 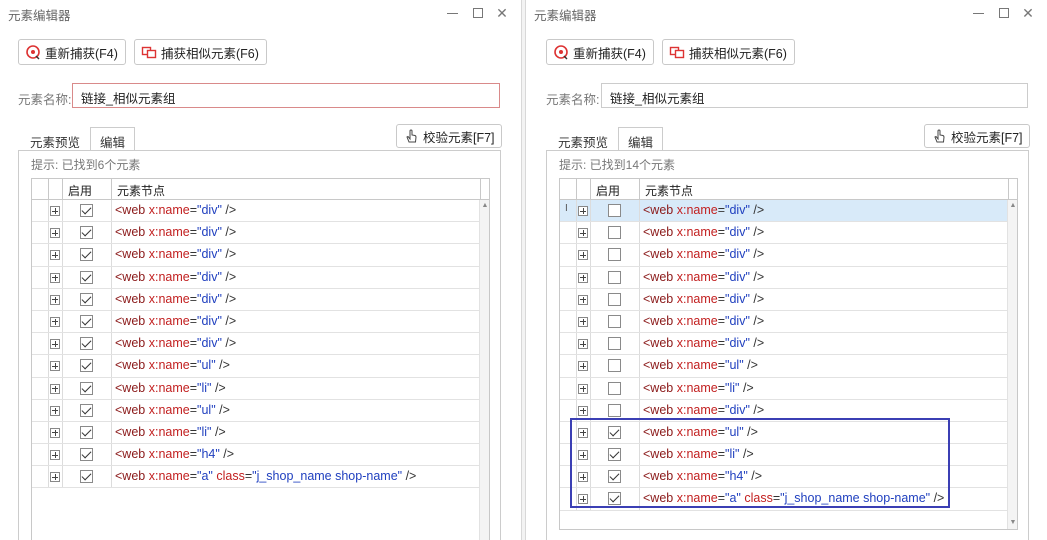 I want to click on vertical-scrollbar: ▲, so click(x=484, y=370).